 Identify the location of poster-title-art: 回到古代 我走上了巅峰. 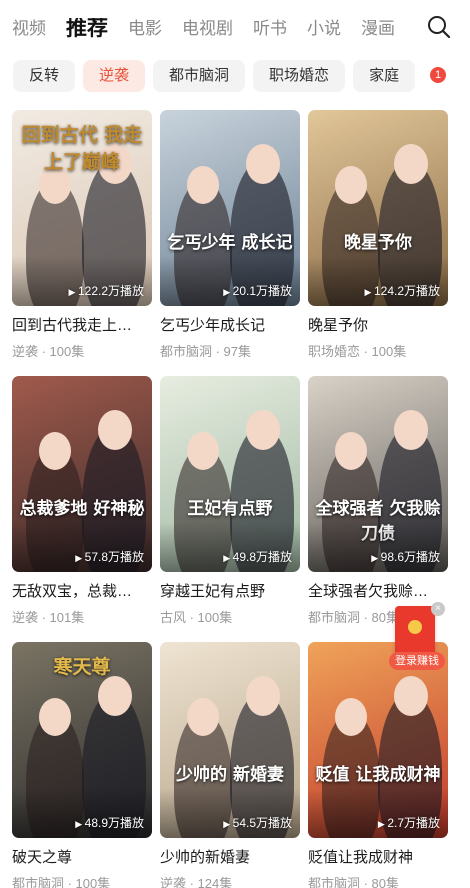
(82, 148).